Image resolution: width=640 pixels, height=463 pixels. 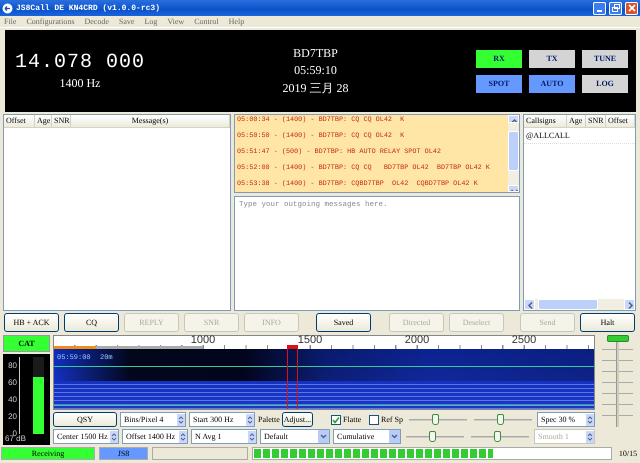 What do you see at coordinates (579, 136) in the screenshot?
I see `callsign-row: @ALLCALL` at bounding box center [579, 136].